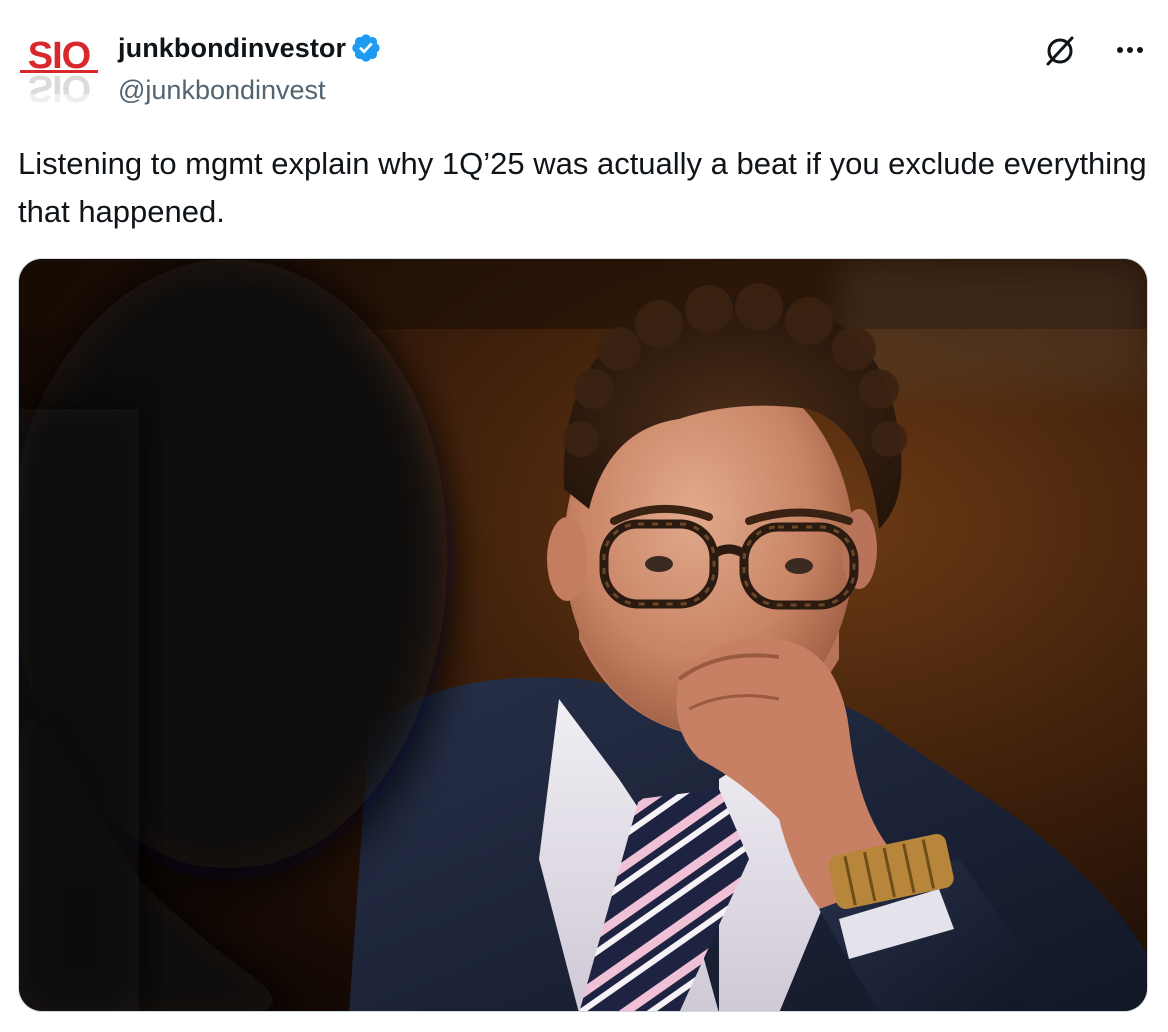  I want to click on author-display-name: junkbondinvestor, so click(232, 48).